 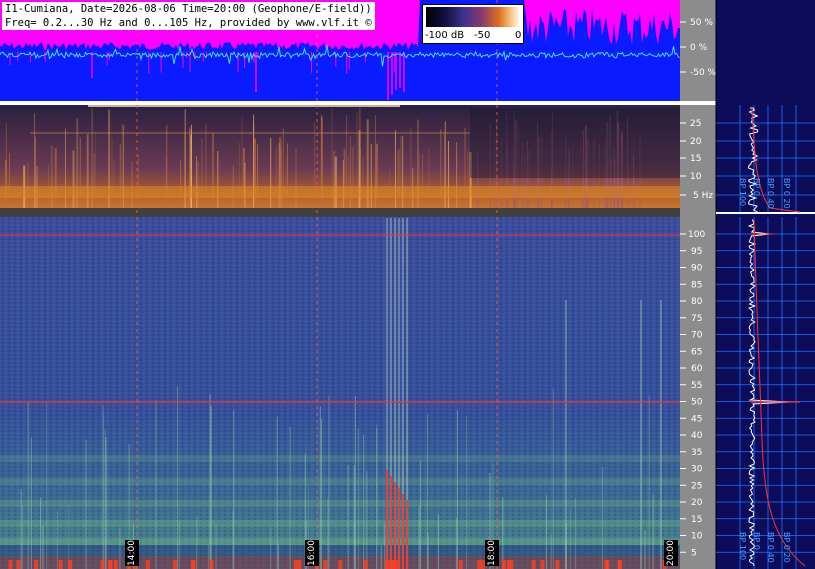 I want to click on color-scale-min: -100 dB, so click(x=445, y=35).